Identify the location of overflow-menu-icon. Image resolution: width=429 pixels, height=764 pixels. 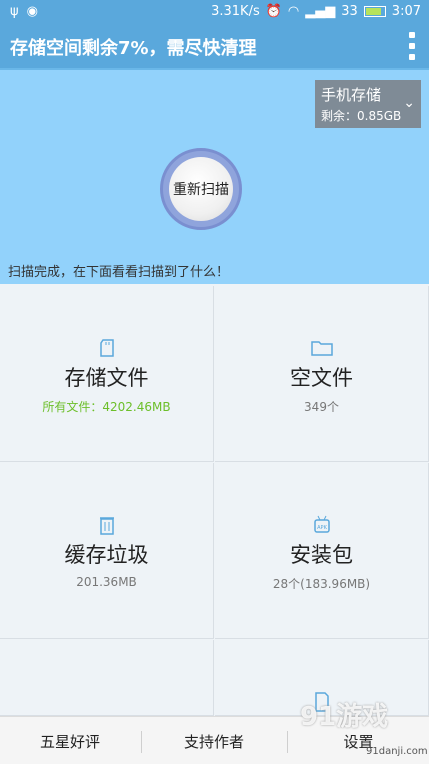
(412, 46).